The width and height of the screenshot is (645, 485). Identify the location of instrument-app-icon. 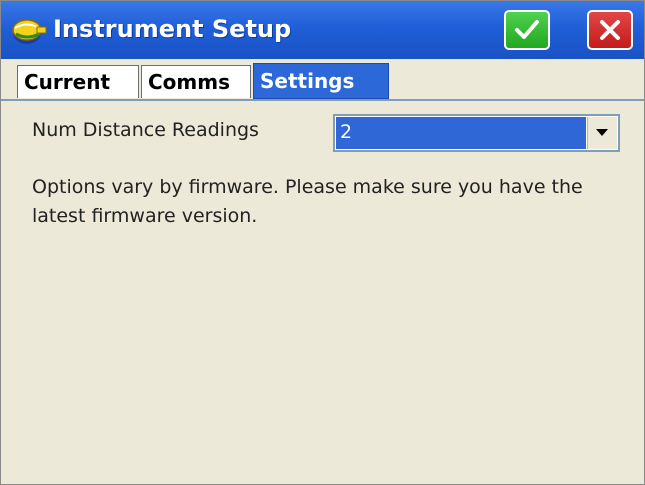
(29, 31).